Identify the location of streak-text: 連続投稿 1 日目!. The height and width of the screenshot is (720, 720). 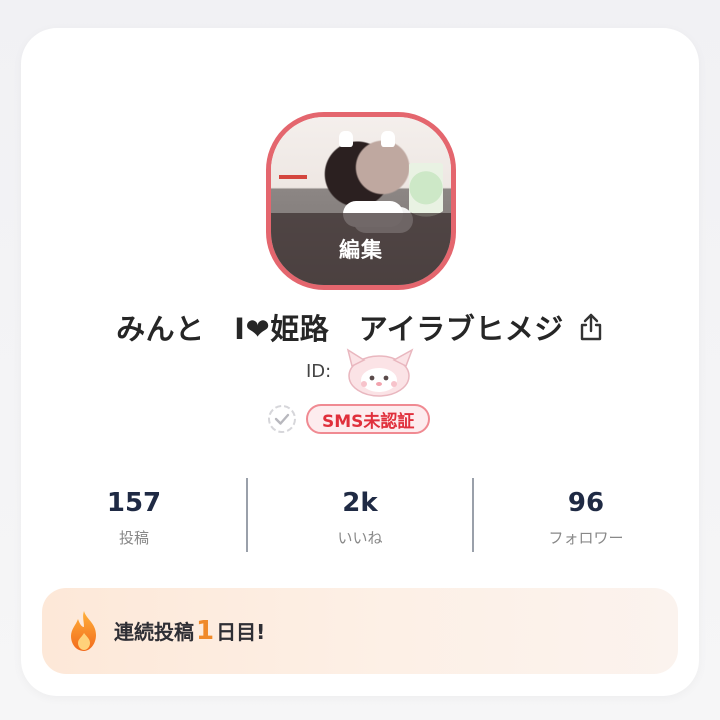
(189, 631).